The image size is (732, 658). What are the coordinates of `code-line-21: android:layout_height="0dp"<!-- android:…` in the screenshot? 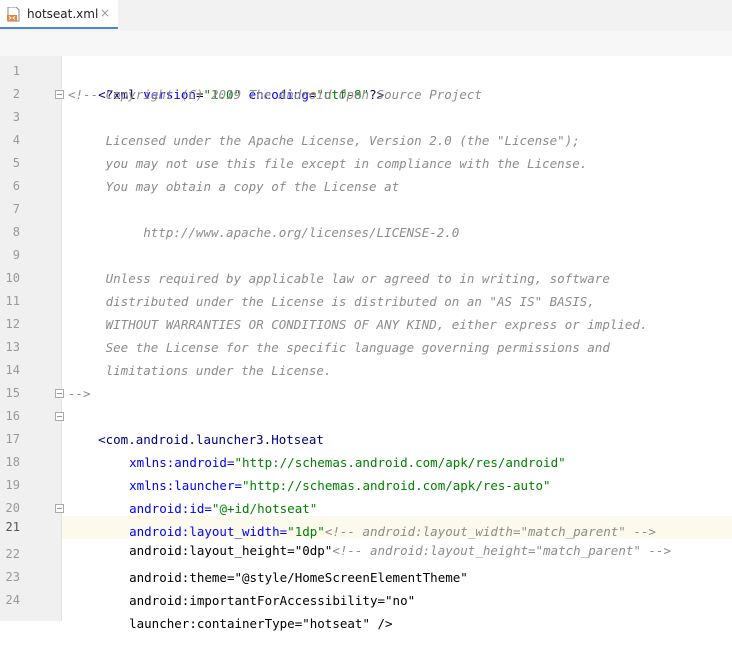 It's located at (385, 537).